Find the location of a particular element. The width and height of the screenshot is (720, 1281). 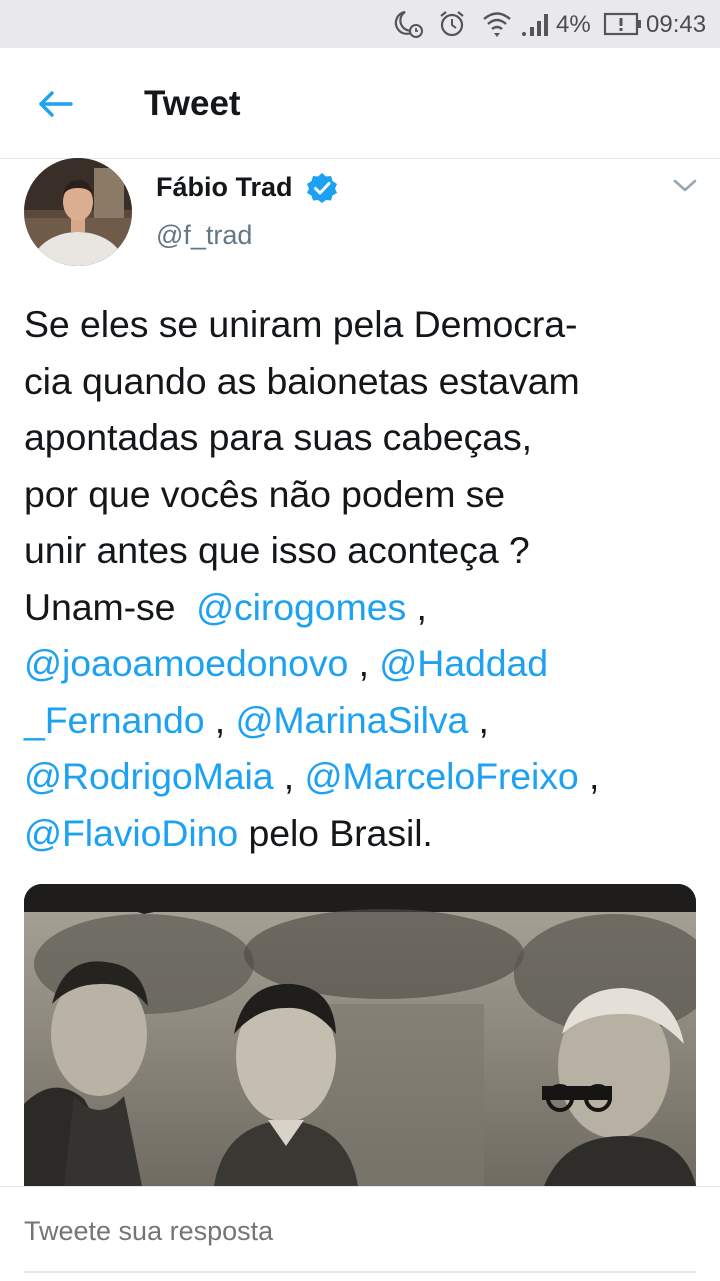

tweet-text-line: _Fernando , @MarinaSilva , is located at coordinates (364, 720).